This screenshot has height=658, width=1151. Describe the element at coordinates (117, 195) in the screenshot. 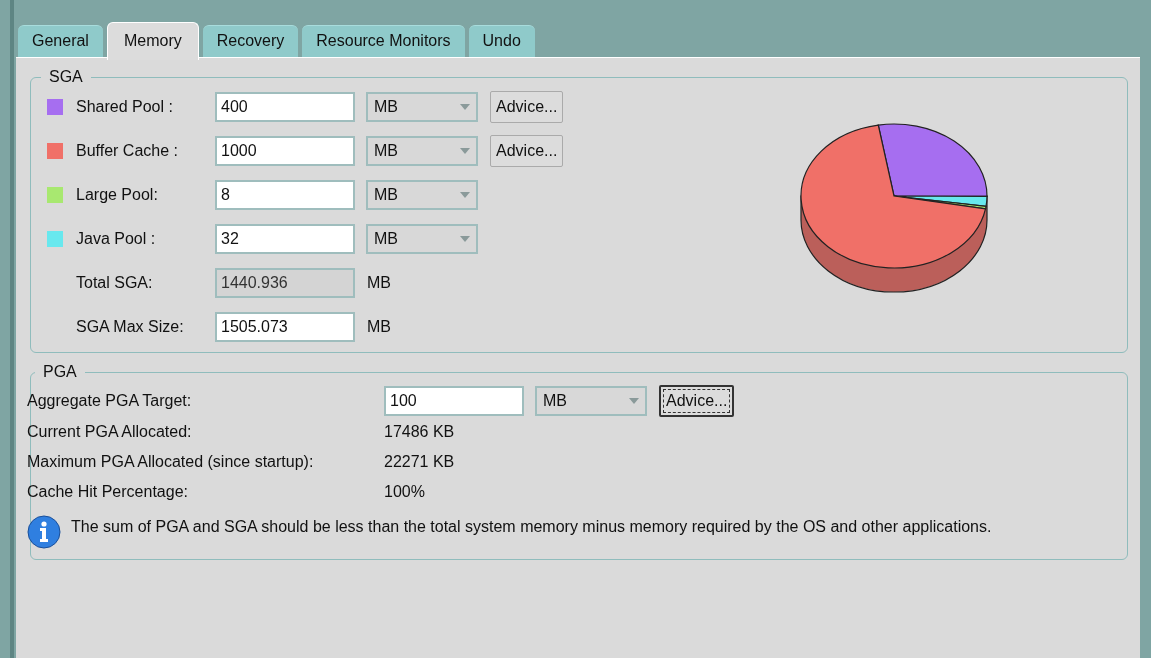

I see `field-label: Large Pool:` at that location.